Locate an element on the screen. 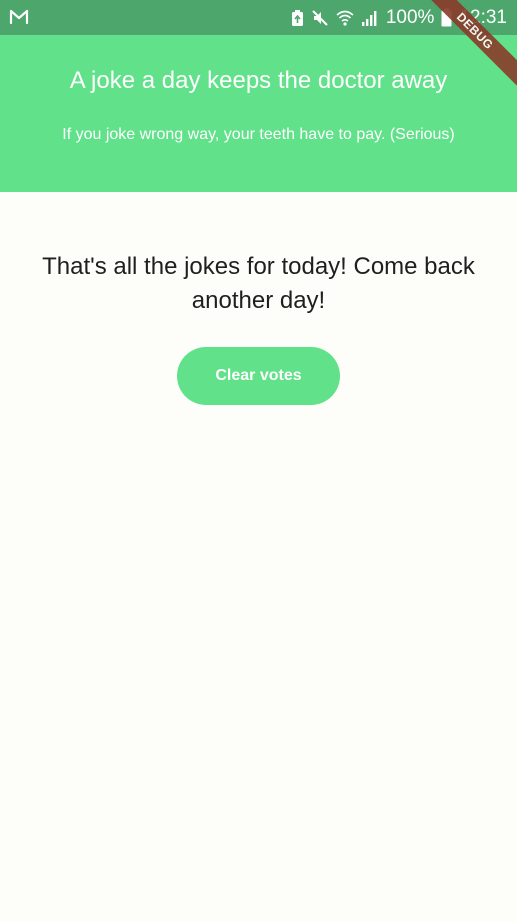  signal-icon is located at coordinates (370, 18).